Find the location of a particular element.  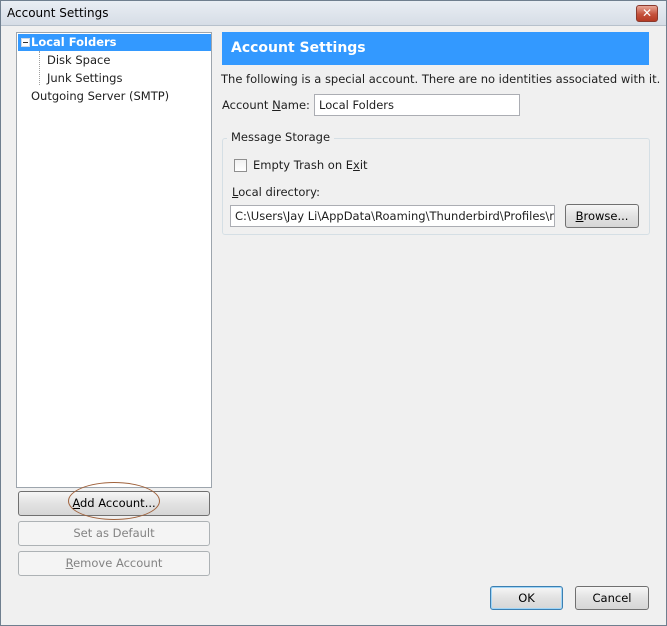

tree-item-local-folders: Local Folders is located at coordinates (114, 42).